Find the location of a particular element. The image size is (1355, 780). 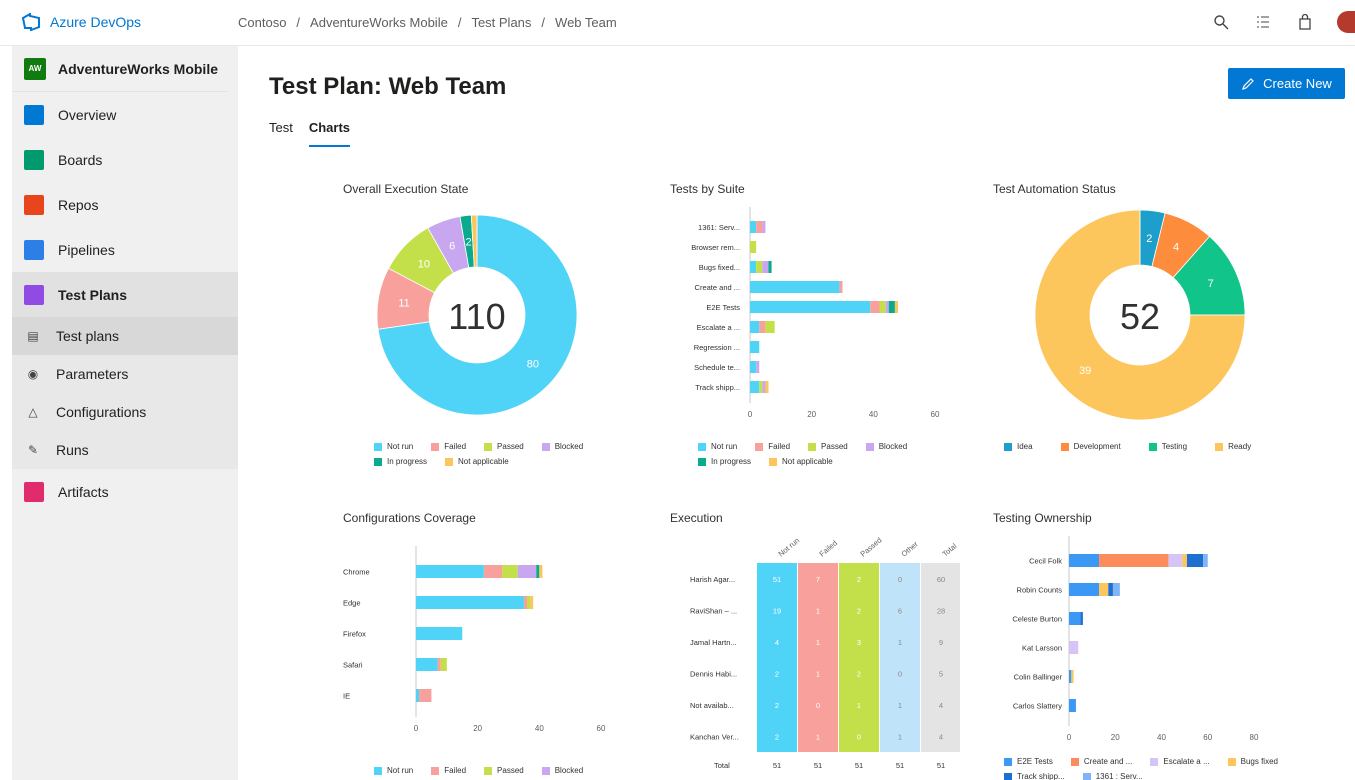

sidebar-item-test-plans: Test Plans is located at coordinates (125, 294).